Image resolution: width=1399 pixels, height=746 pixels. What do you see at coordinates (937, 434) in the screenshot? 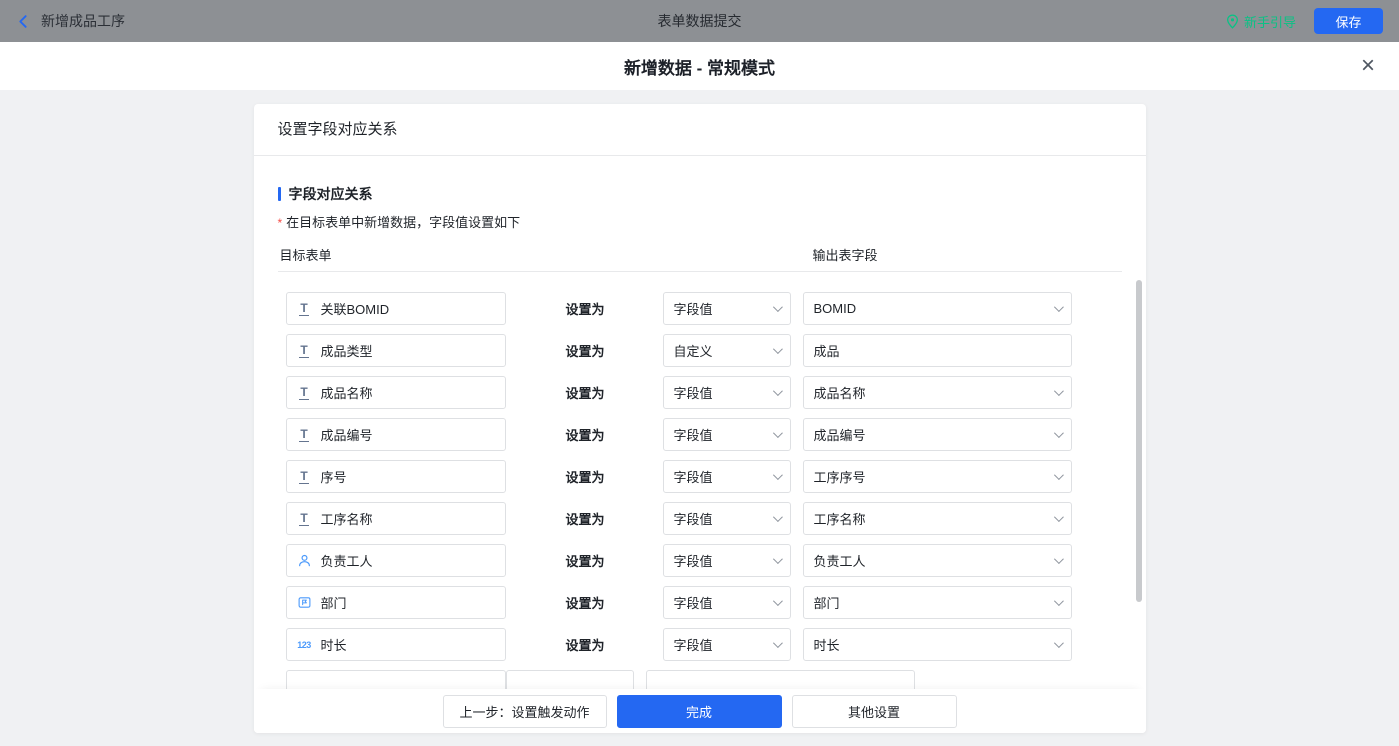
I see `output-field-select: 成品编号` at bounding box center [937, 434].